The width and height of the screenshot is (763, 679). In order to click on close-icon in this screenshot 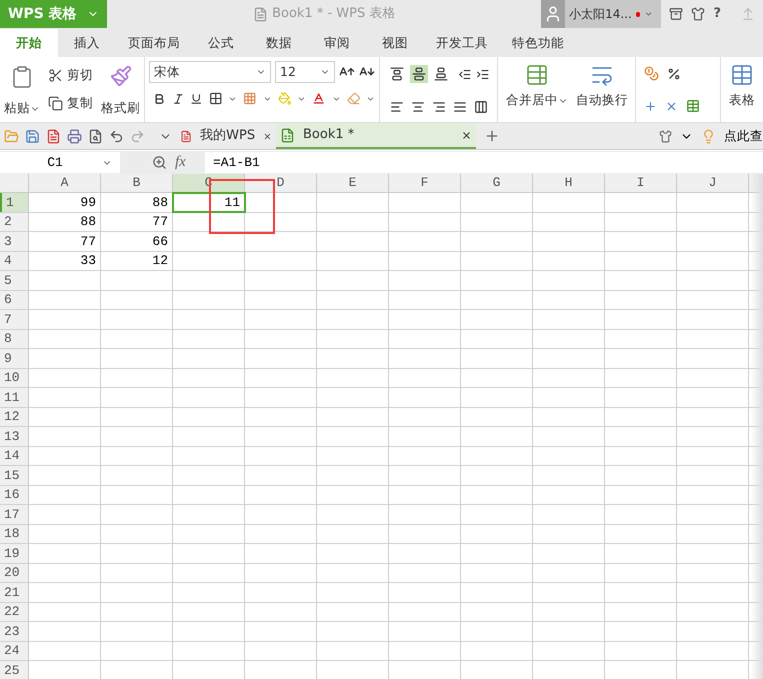, I will do `click(466, 135)`.